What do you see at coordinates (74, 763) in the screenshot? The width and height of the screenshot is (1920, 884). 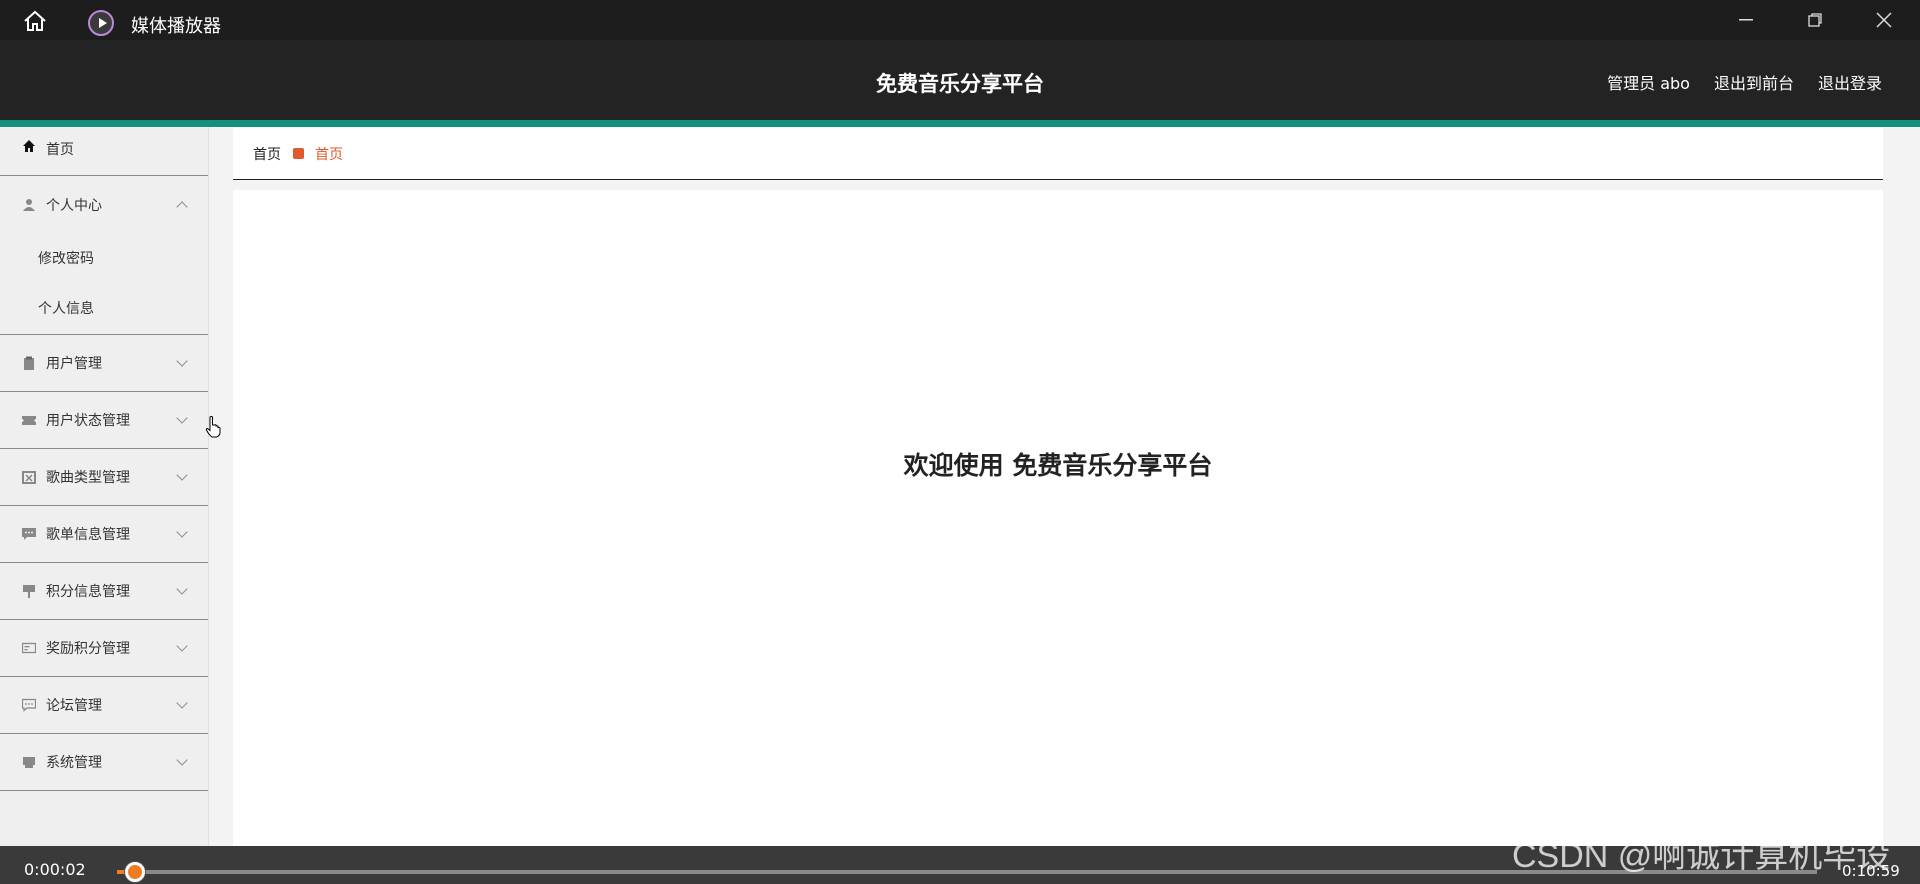 I see `sidebar-item-label: 系统管理` at bounding box center [74, 763].